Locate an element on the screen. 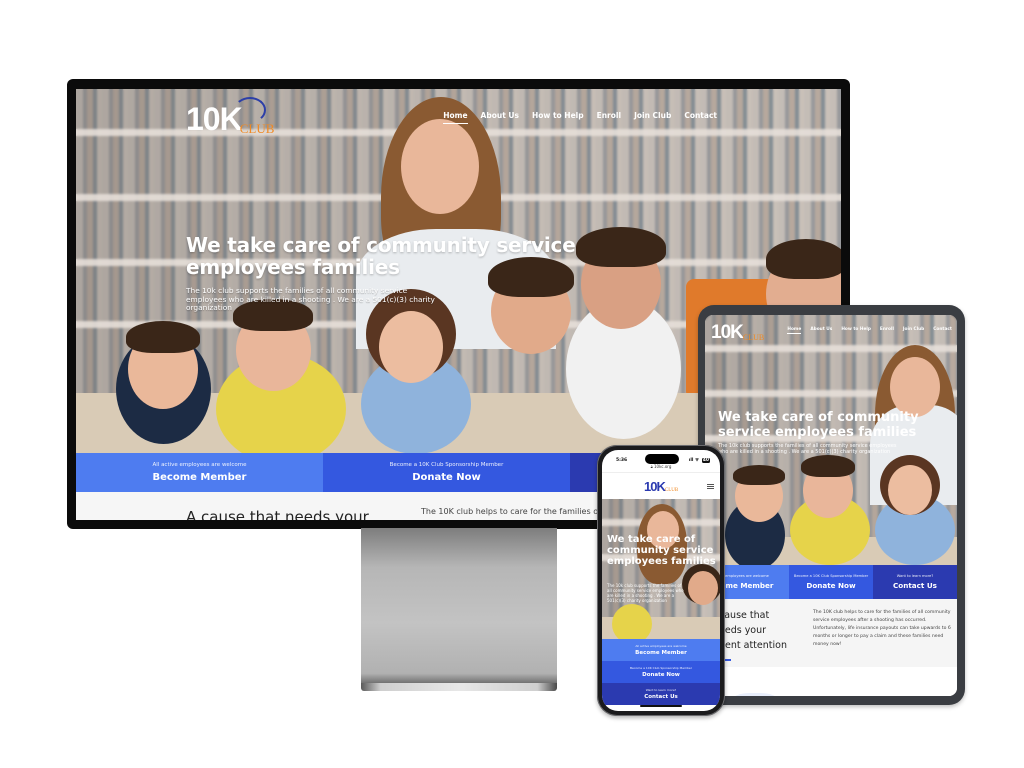  about-section: ABOUT US is located at coordinates (831, 681).